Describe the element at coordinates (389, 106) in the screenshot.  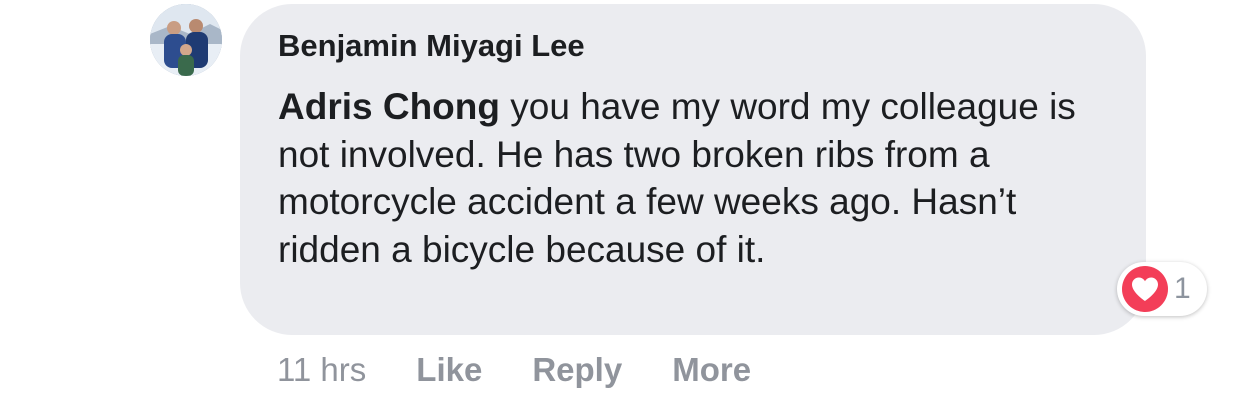
I see `comment-mention: Adris Chong` at that location.